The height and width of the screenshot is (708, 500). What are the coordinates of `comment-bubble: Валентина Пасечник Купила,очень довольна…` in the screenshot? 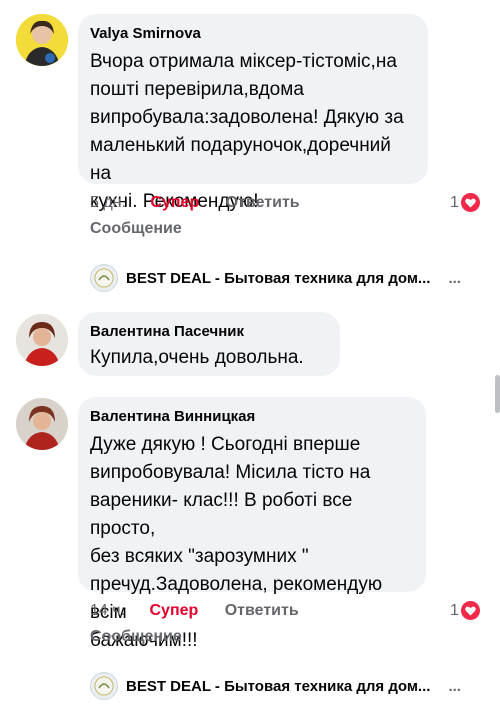 It's located at (209, 344).